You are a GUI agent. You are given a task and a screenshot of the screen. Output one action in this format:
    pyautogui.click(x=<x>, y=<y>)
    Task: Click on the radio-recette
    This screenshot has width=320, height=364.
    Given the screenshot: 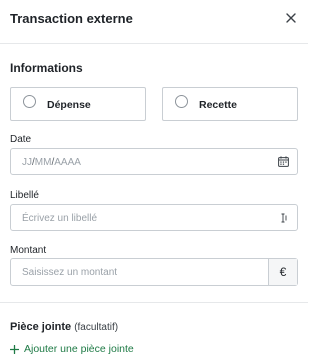 What is the action you would take?
    pyautogui.click(x=181, y=101)
    